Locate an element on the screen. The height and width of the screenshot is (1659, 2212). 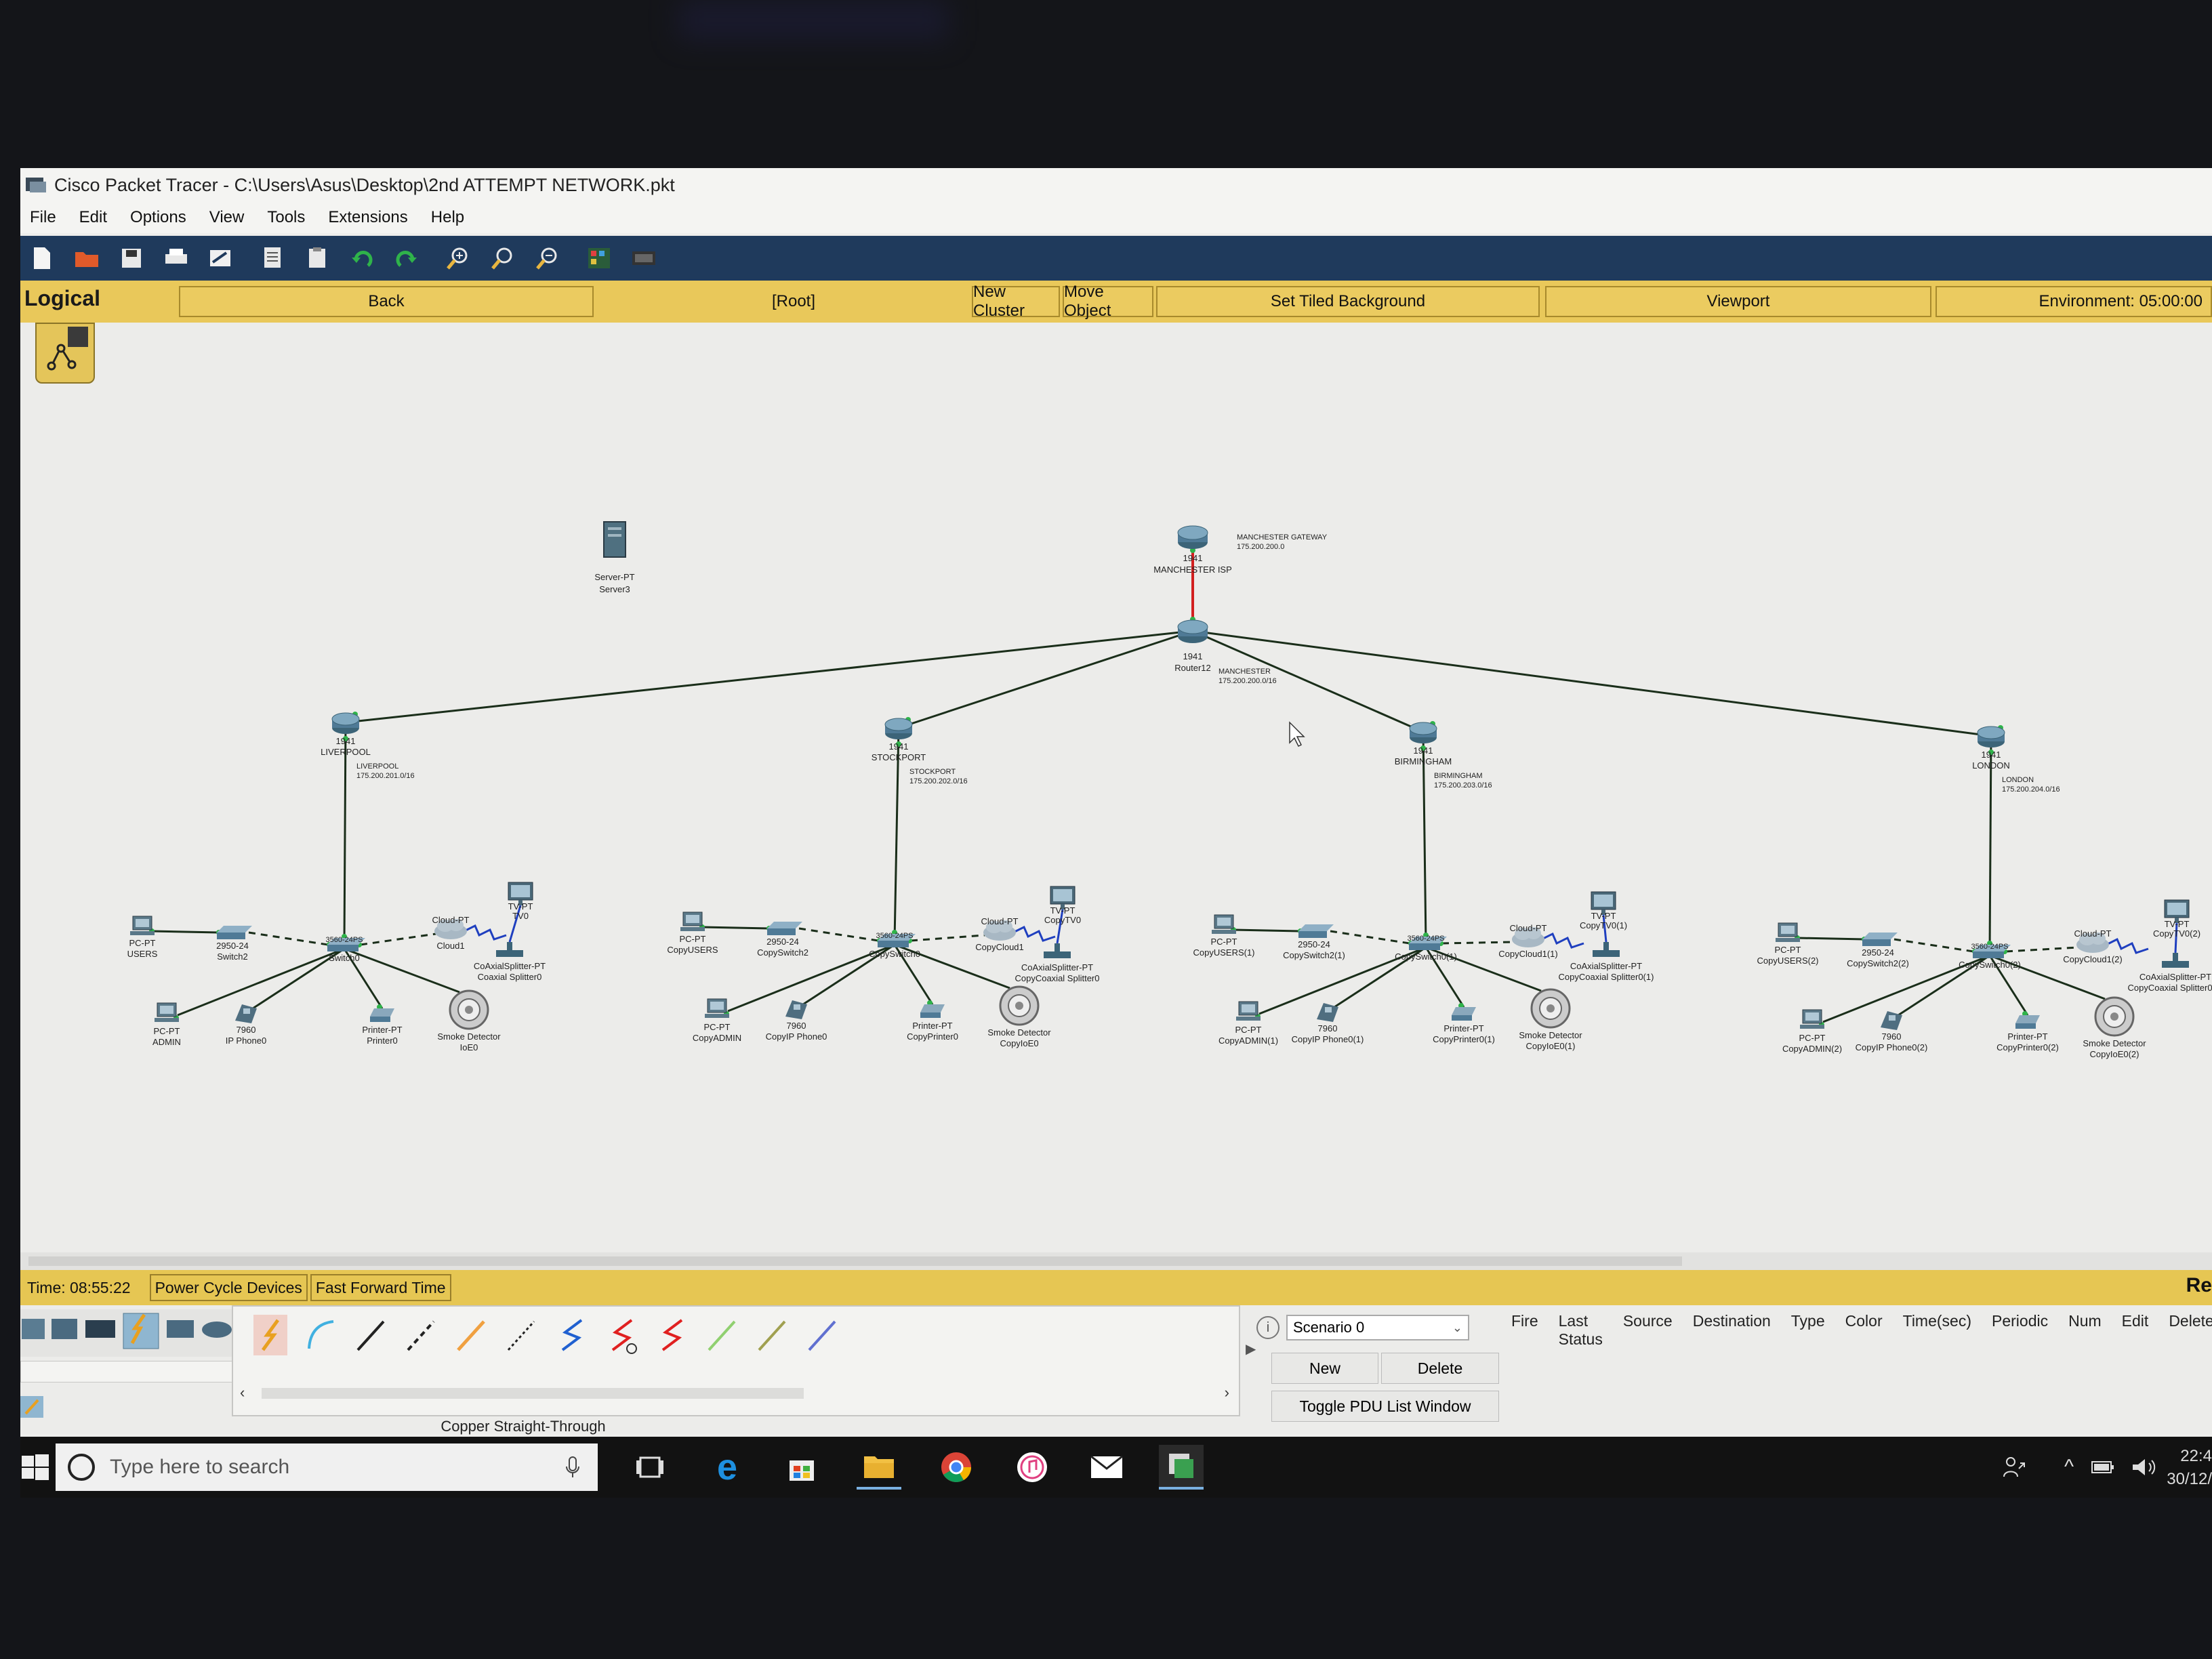
menu-file: File is located at coordinates (43, 217).